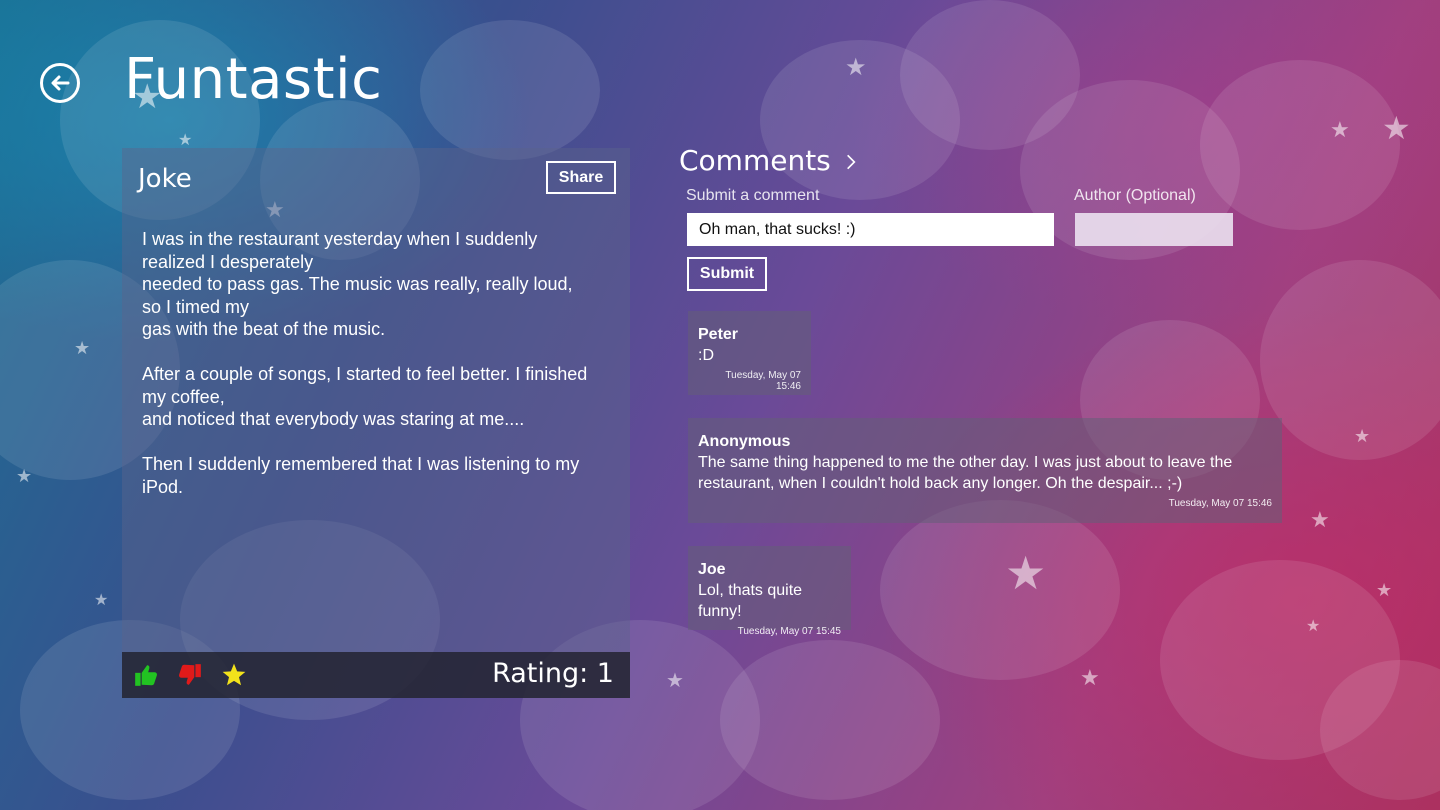 Image resolution: width=1440 pixels, height=810 pixels. I want to click on star-icon, so click(234, 674).